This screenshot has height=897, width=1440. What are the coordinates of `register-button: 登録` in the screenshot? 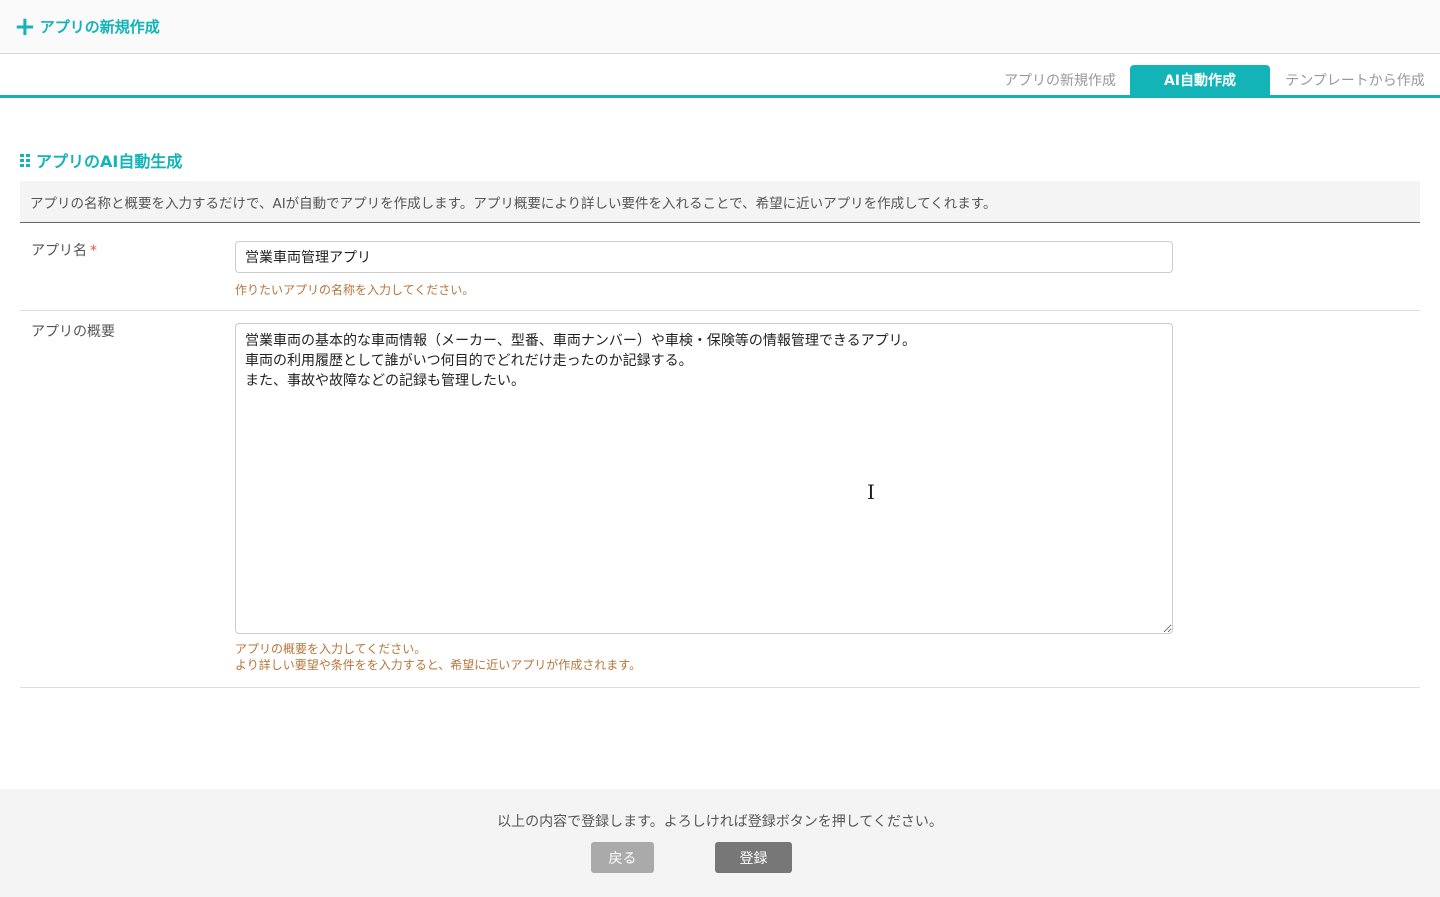 It's located at (753, 857).